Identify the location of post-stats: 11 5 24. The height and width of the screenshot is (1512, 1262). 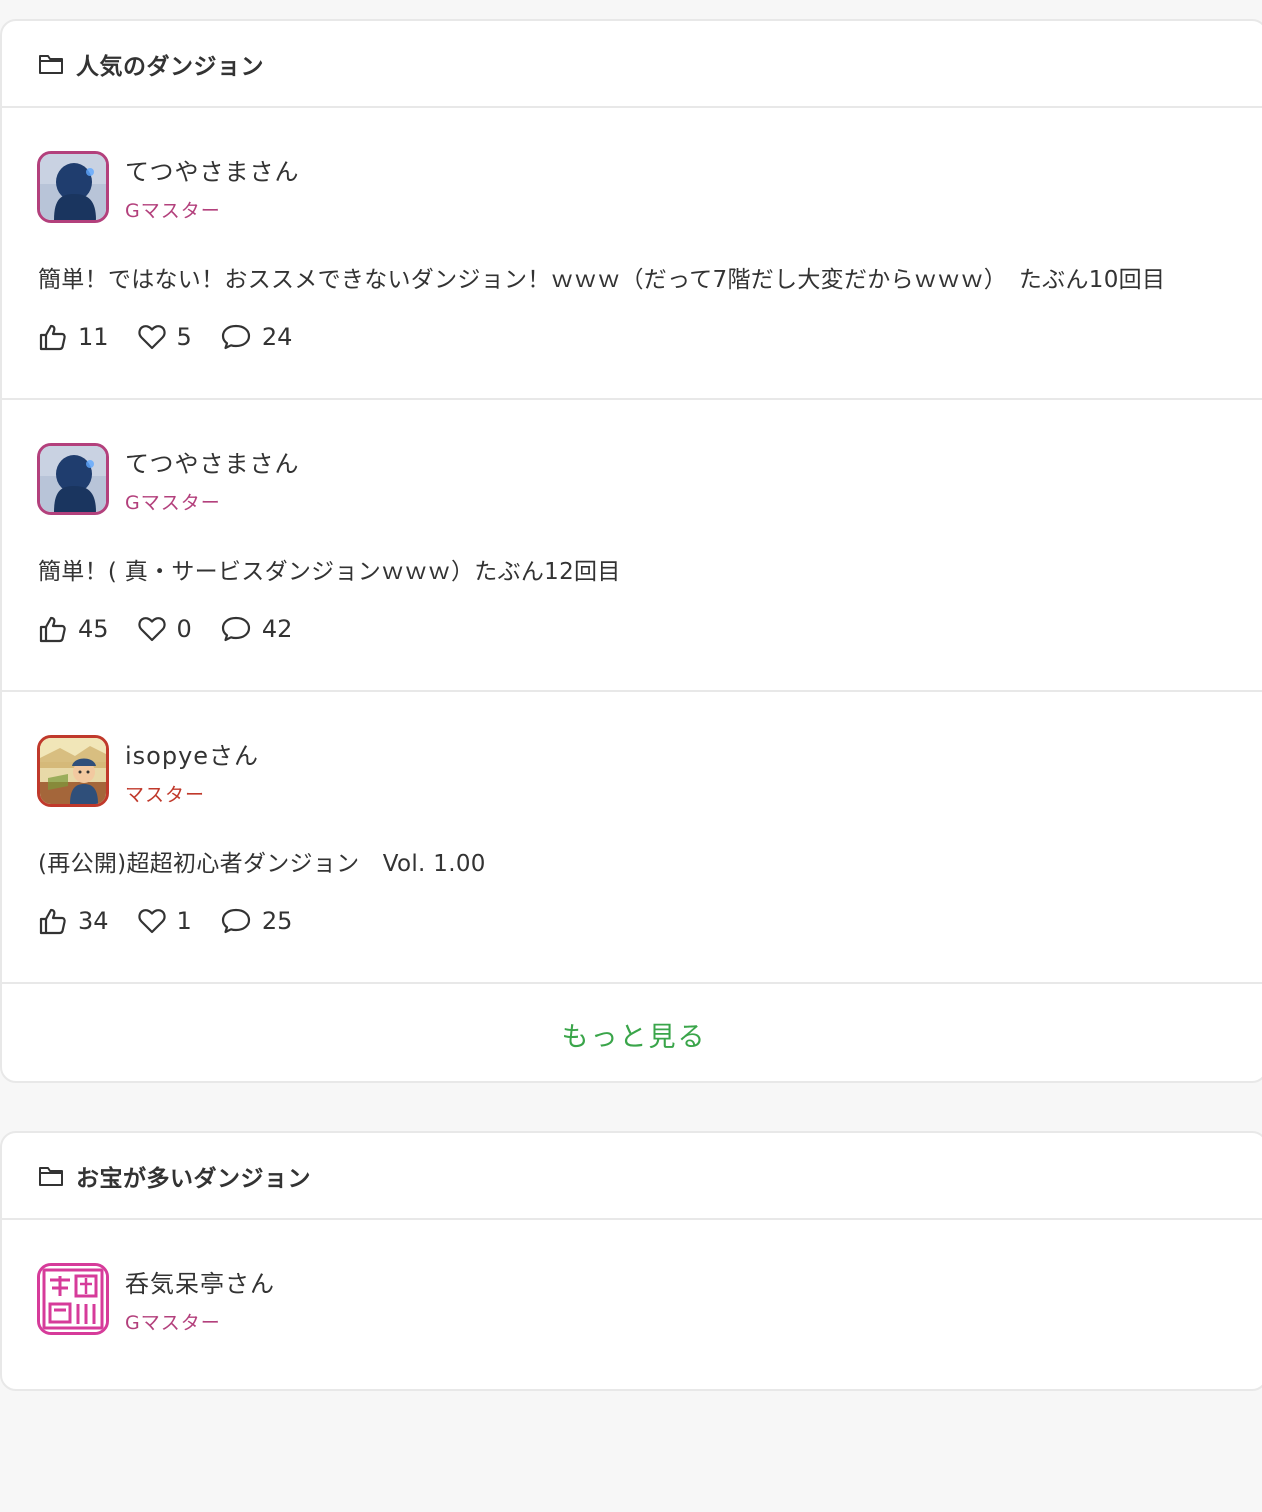
(179, 337).